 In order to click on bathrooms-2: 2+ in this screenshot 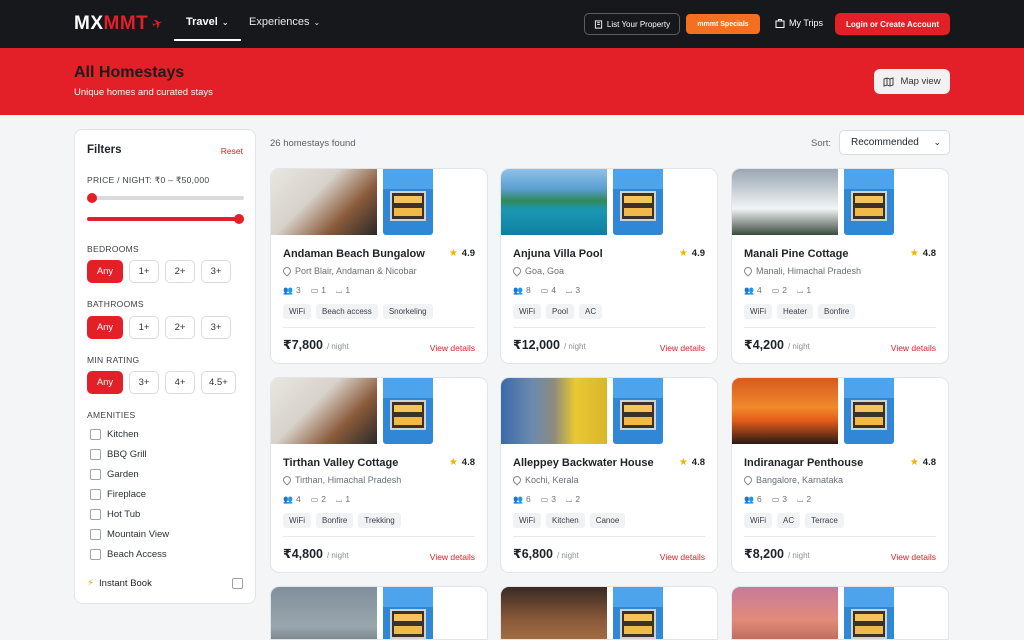, I will do `click(180, 327)`.